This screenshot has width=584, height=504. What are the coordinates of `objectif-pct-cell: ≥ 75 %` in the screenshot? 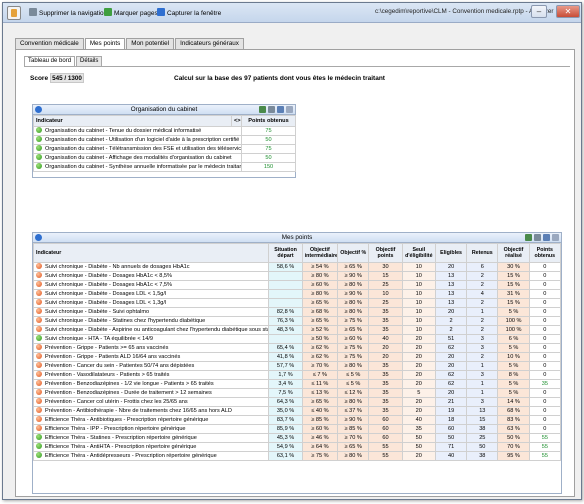 It's located at (353, 321).